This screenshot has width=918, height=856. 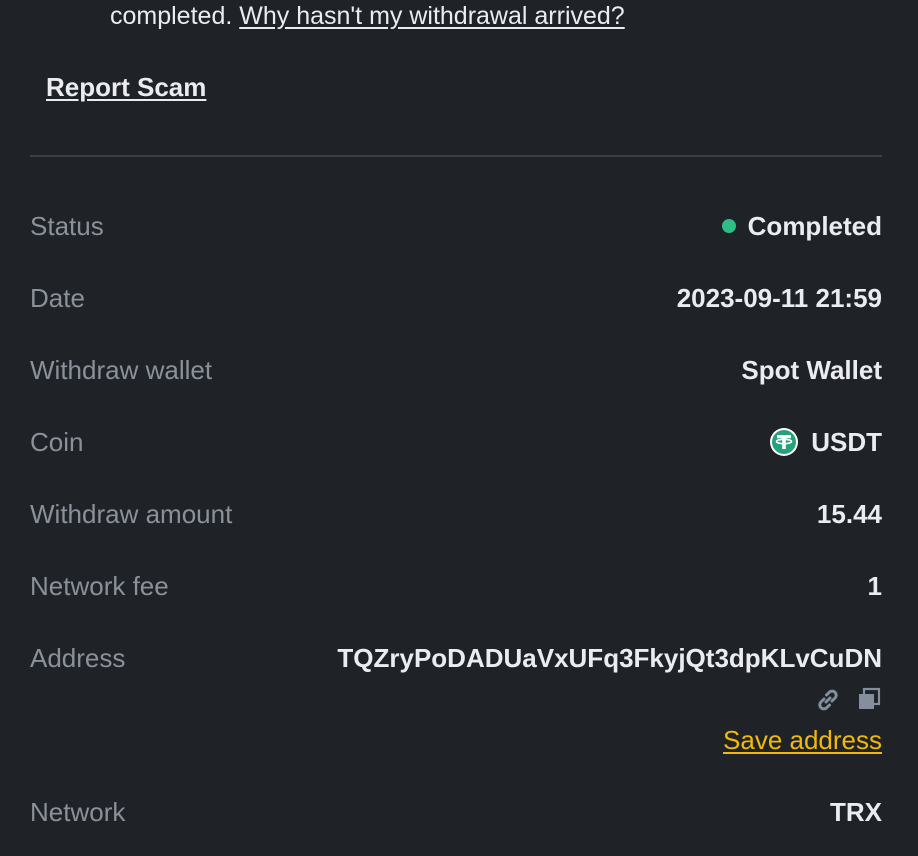 What do you see at coordinates (456, 586) in the screenshot?
I see `fee-row: Network fee 1` at bounding box center [456, 586].